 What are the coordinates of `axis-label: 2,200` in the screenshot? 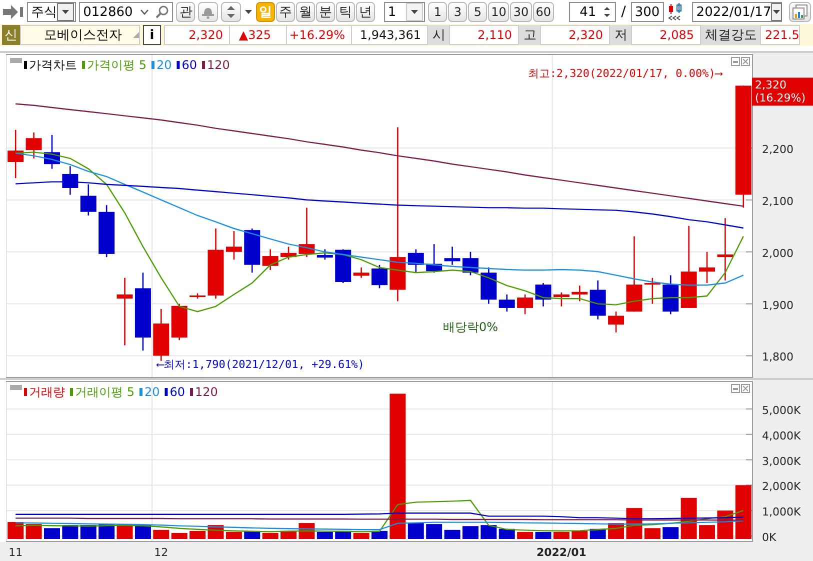 It's located at (778, 149).